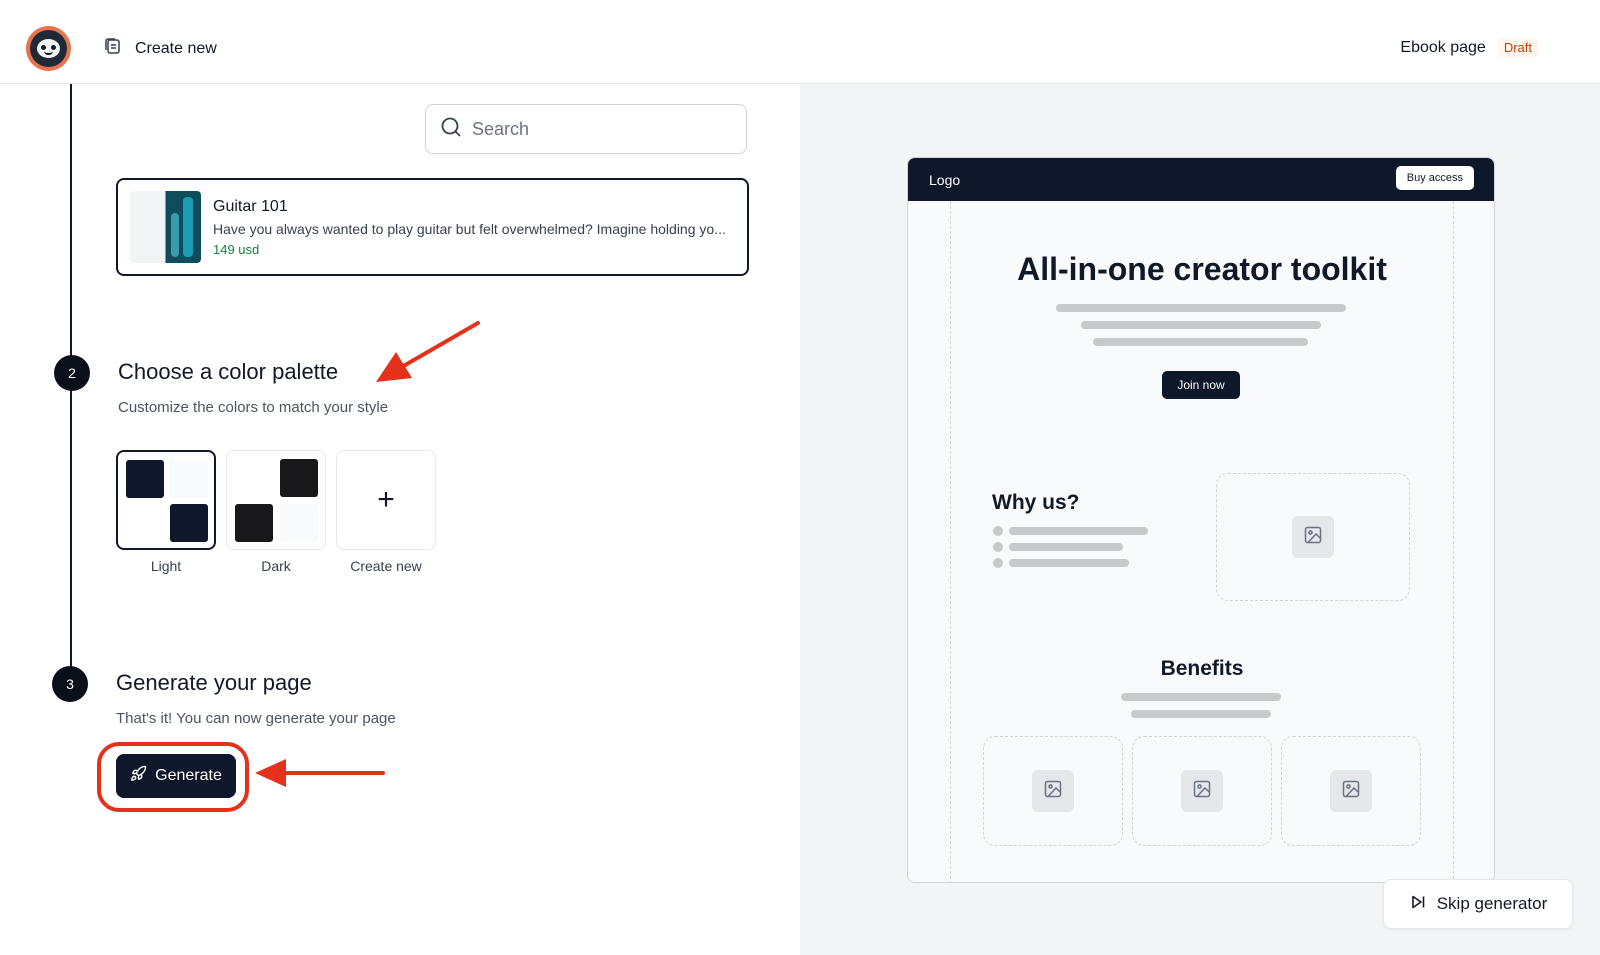  What do you see at coordinates (250, 206) in the screenshot?
I see `product-title: Guitar 101` at bounding box center [250, 206].